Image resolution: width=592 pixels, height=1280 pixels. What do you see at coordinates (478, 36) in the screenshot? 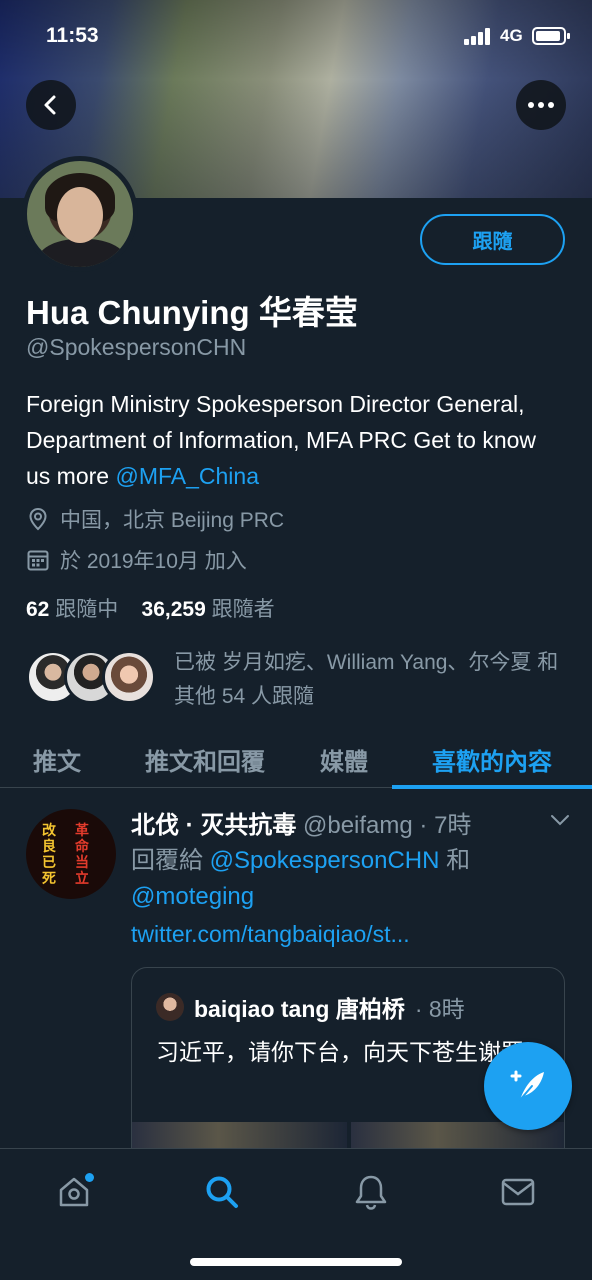
I see `signal-icon` at bounding box center [478, 36].